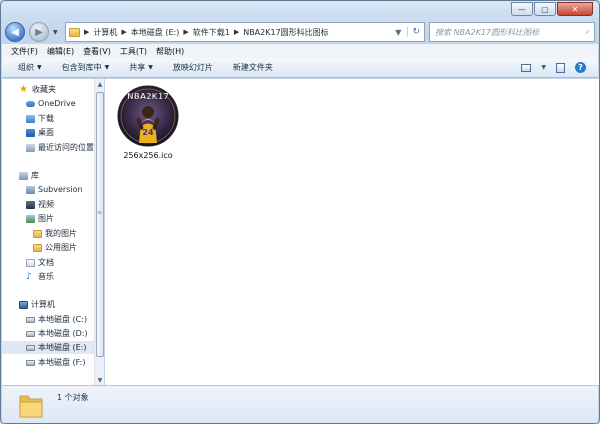 This screenshot has width=600, height=424. What do you see at coordinates (48, 103) in the screenshot?
I see `nav-onedrive: OneDrive` at bounding box center [48, 103].